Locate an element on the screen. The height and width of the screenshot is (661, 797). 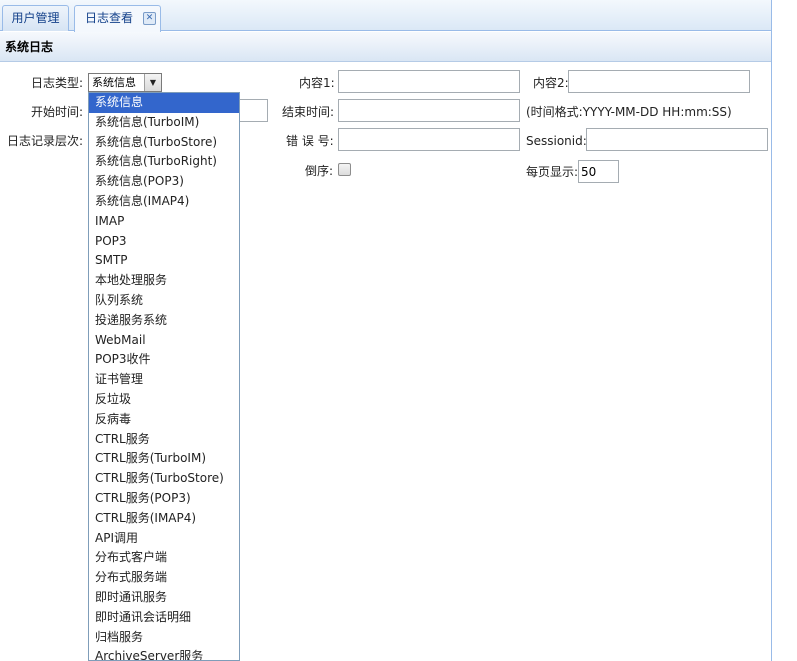
reverse-checkbox is located at coordinates (344, 169).